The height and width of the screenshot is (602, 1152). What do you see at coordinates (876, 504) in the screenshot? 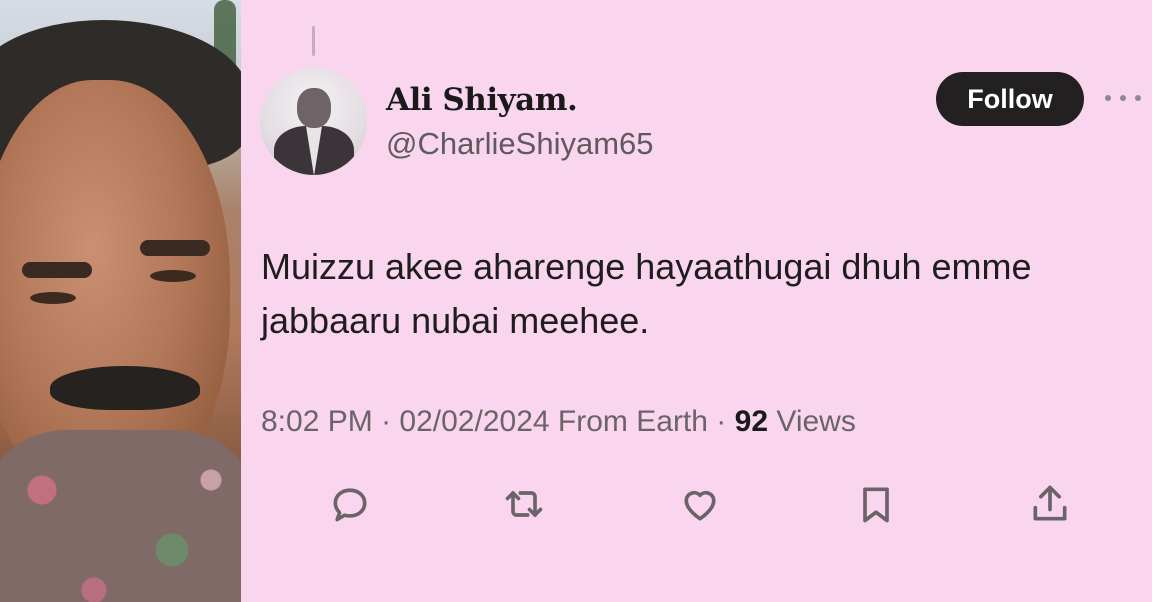
I see `bookmark-icon` at bounding box center [876, 504].